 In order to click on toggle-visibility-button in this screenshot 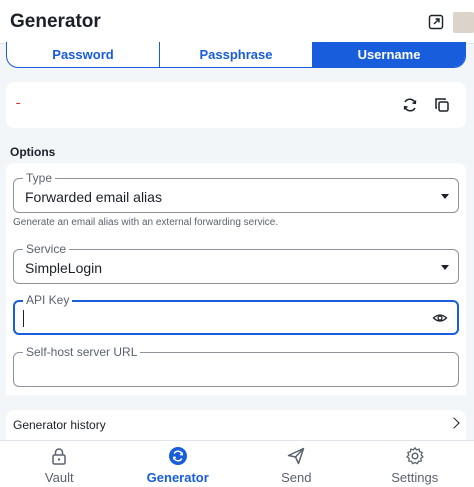, I will do `click(440, 318)`.